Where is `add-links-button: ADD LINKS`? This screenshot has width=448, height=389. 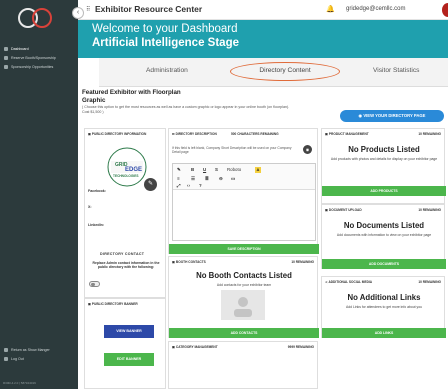 add-links-button: ADD LINKS is located at coordinates (384, 333).